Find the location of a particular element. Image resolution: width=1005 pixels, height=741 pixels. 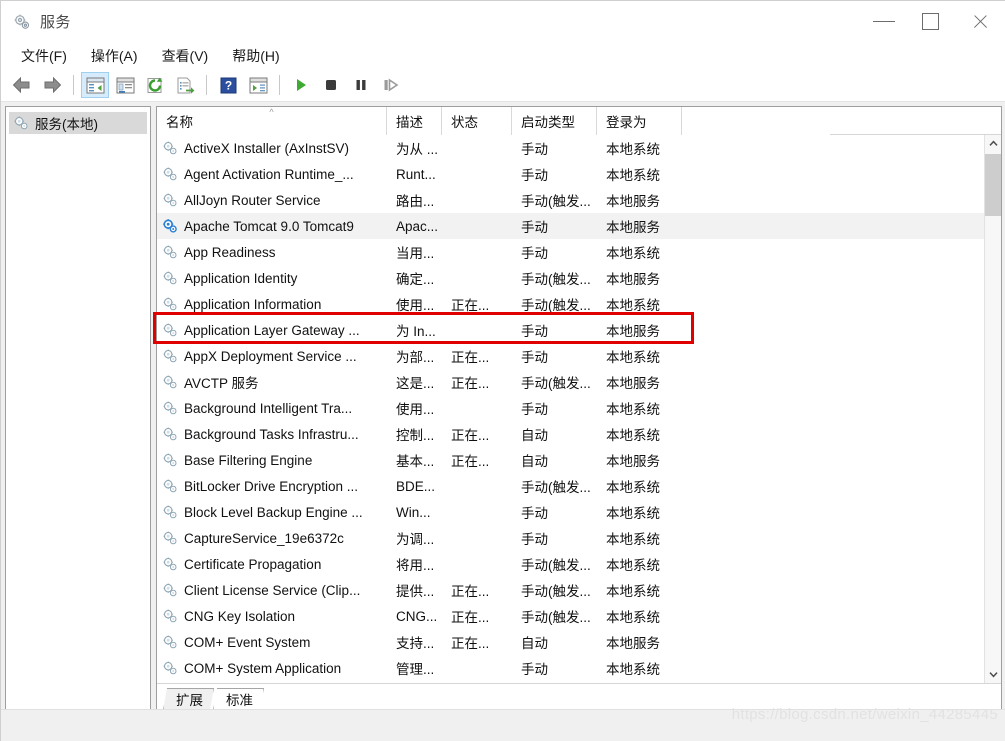

restart-service-button is located at coordinates (391, 85).